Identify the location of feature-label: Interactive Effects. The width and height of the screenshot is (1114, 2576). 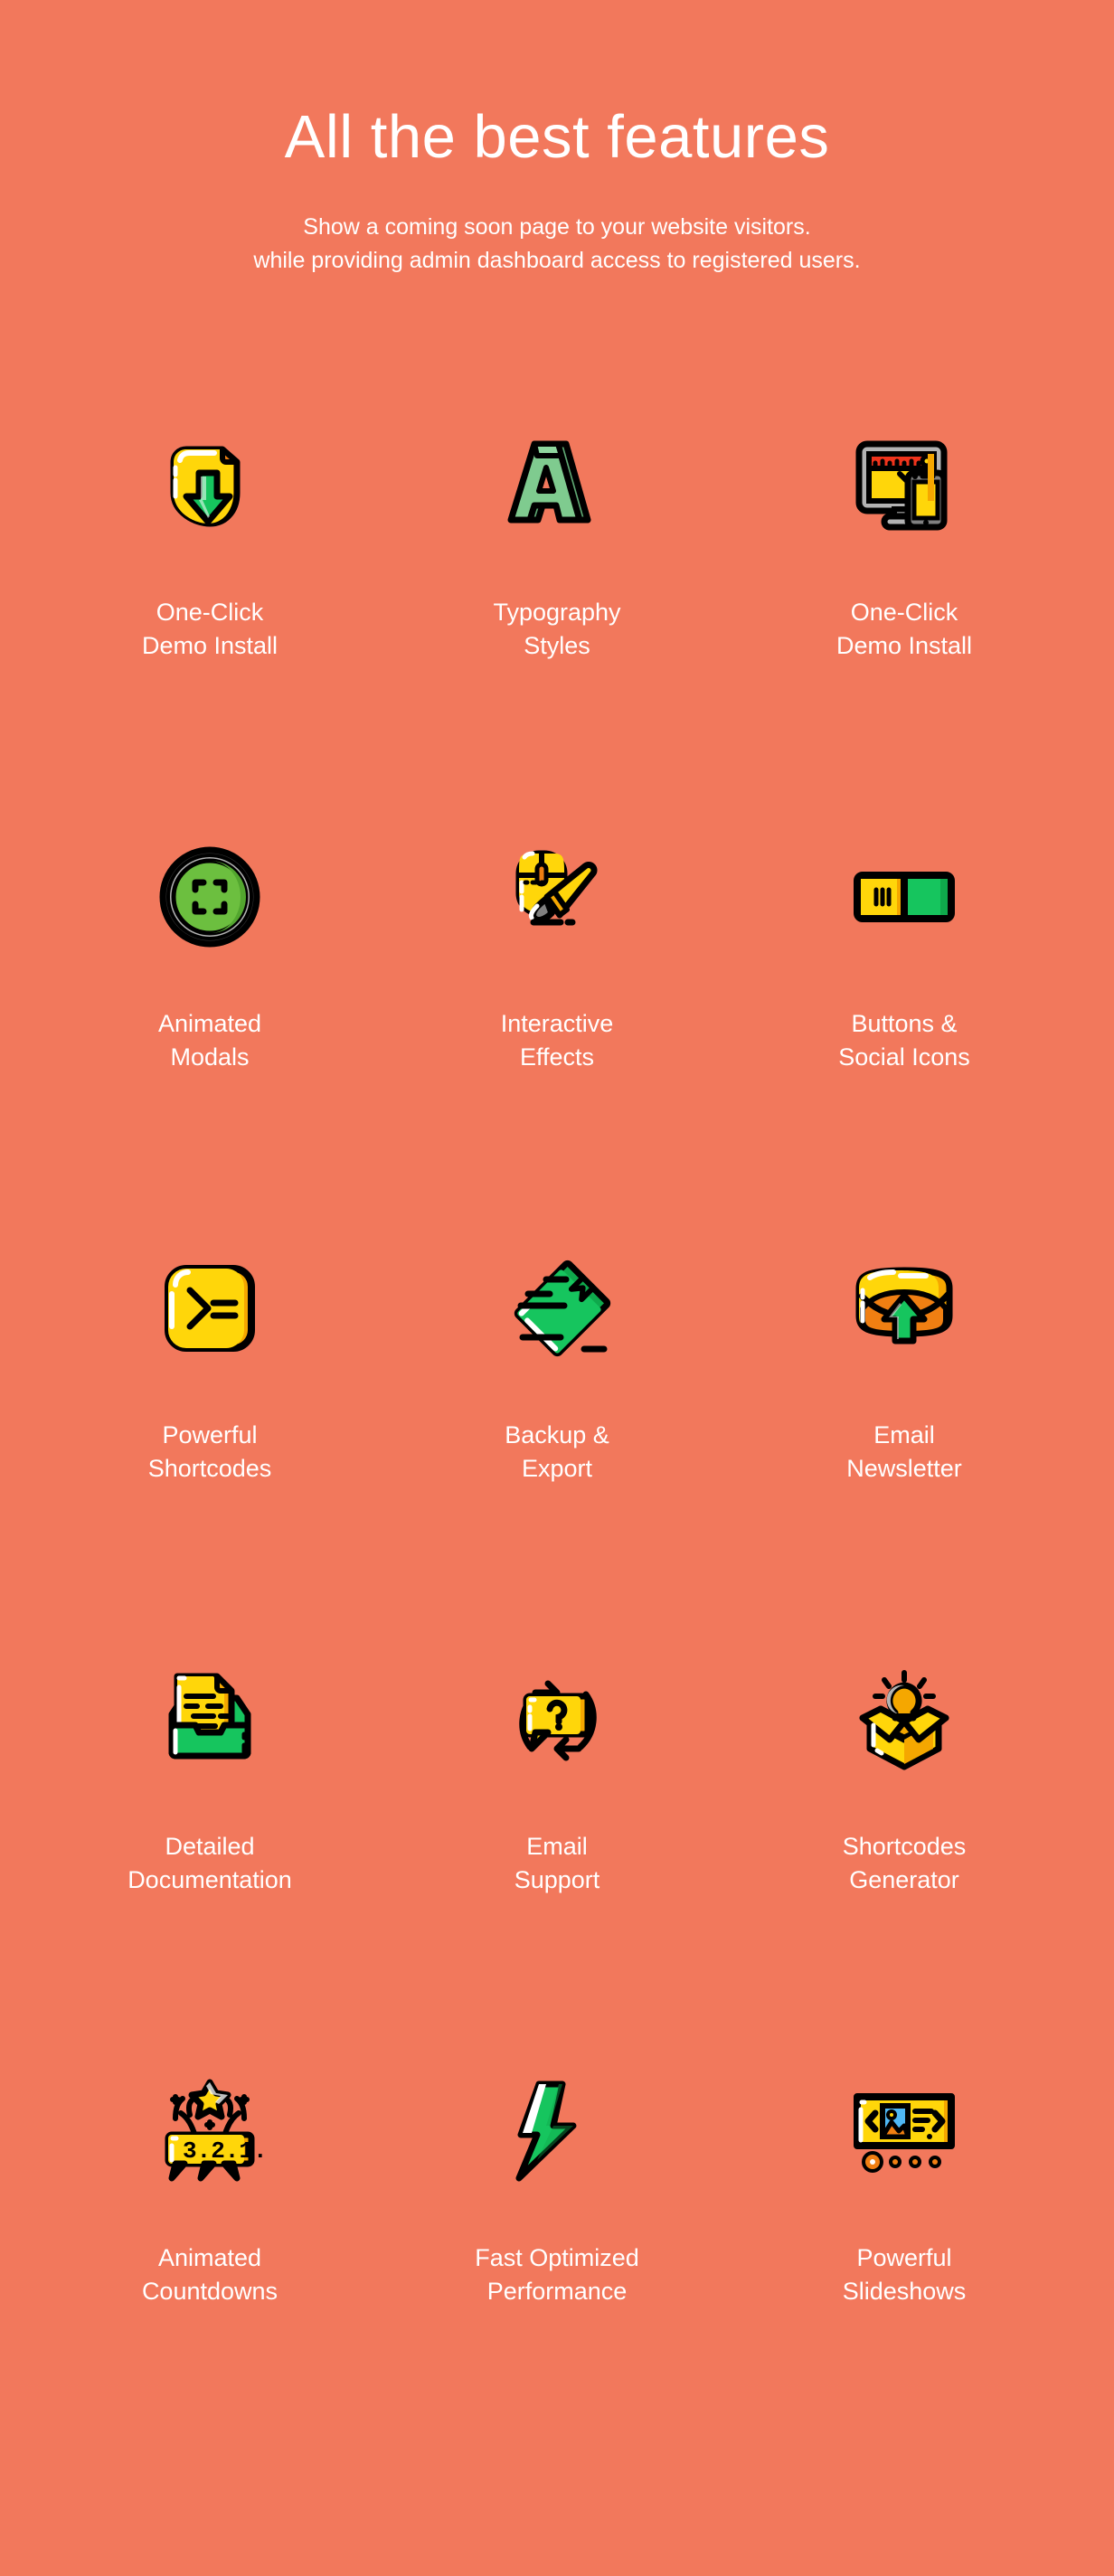
(557, 1040).